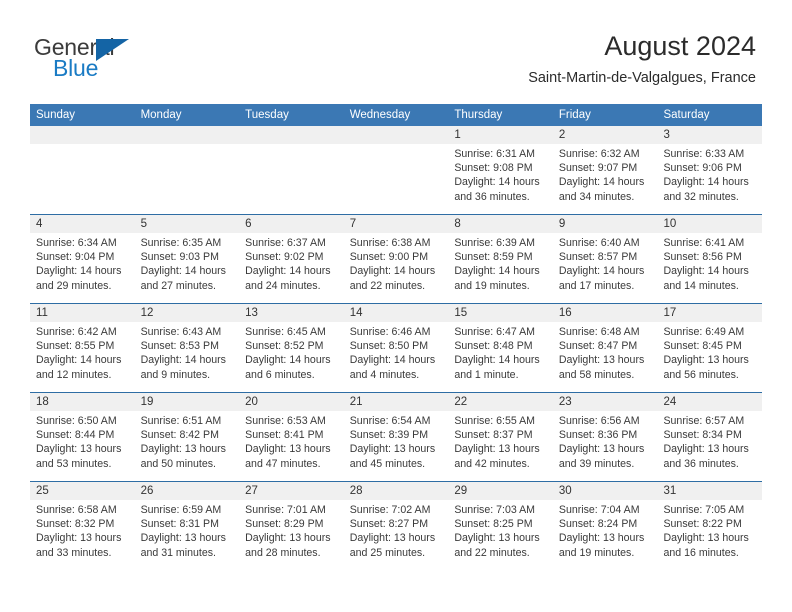 Image resolution: width=792 pixels, height=612 pixels. I want to click on day-number: 28, so click(396, 491).